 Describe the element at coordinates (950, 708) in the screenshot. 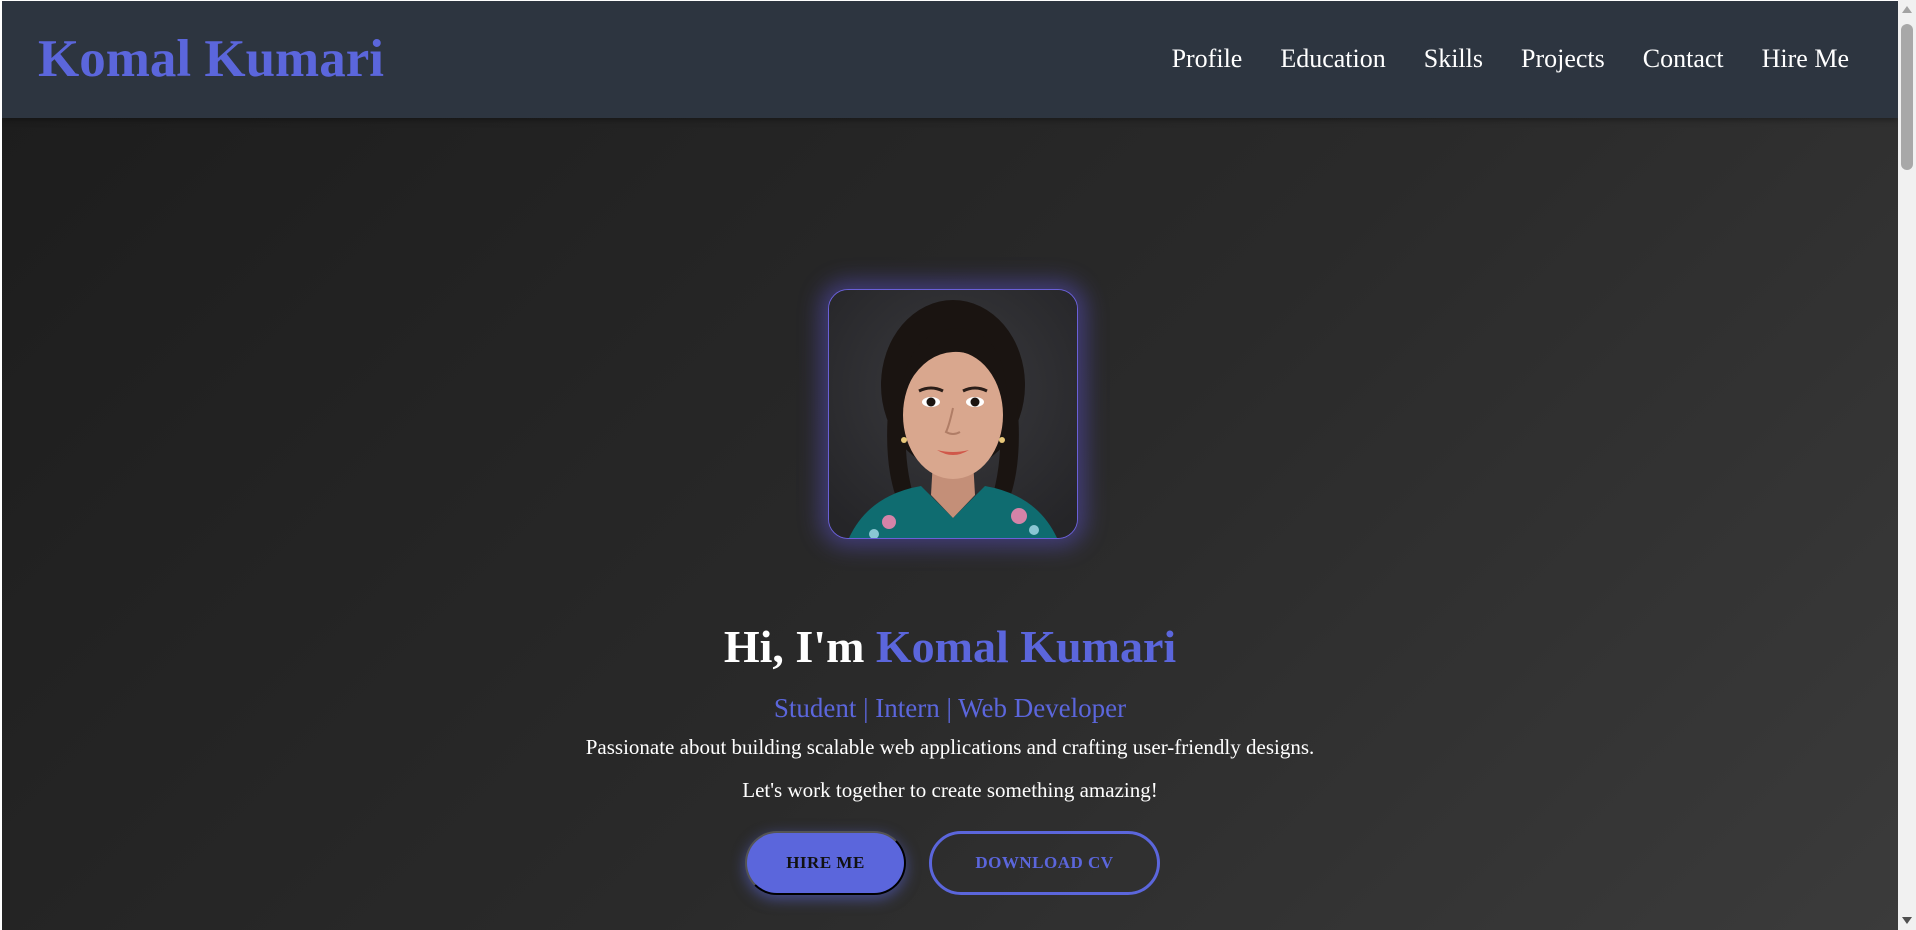

I see `hero-subtitle: Student | Intern | Web Developer` at that location.